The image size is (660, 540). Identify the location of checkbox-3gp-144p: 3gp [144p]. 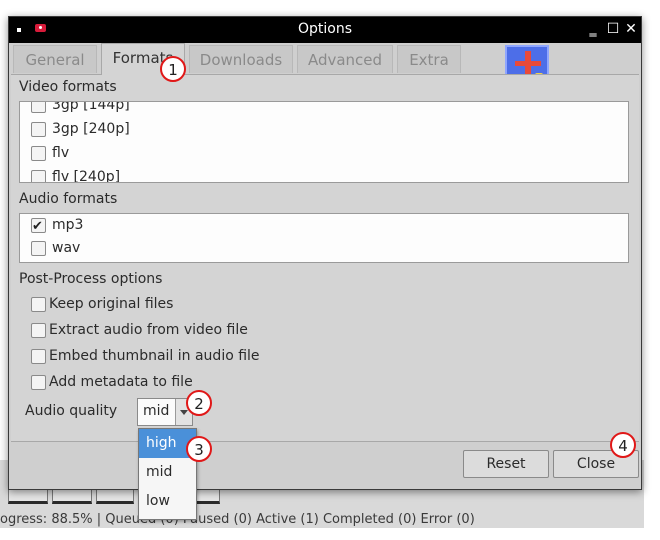
(320, 109).